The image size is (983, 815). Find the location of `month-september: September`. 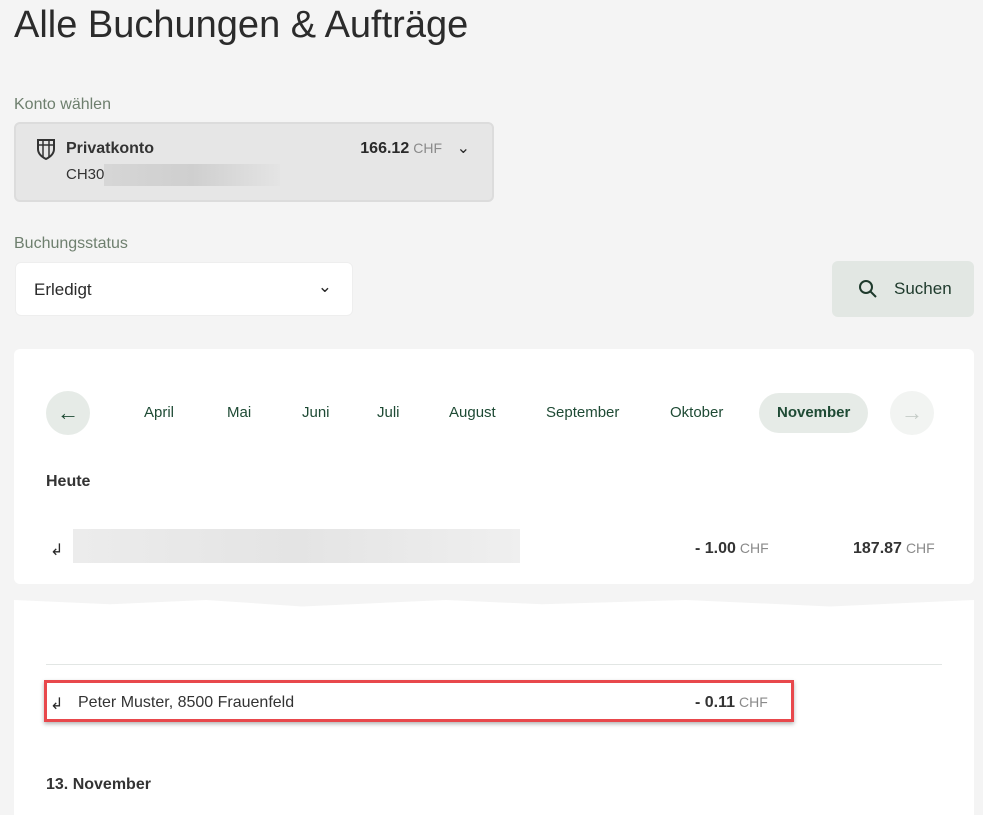

month-september: September is located at coordinates (582, 413).